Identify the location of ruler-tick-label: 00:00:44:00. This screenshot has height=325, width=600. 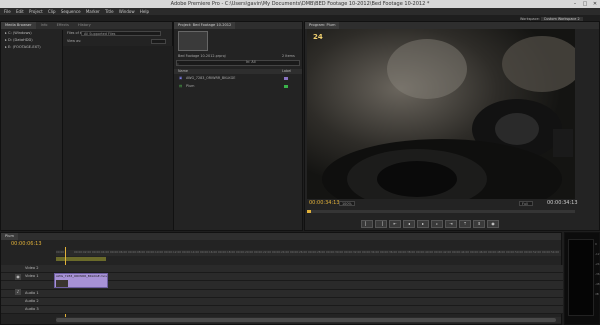
(461, 252).